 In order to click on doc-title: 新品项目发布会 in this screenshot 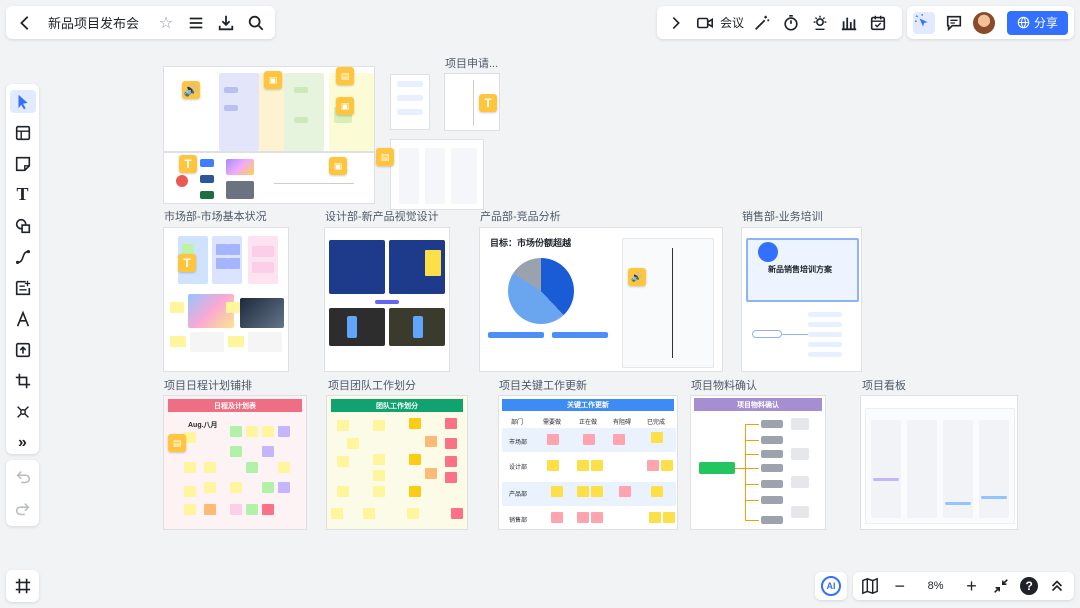, I will do `click(93, 22)`.